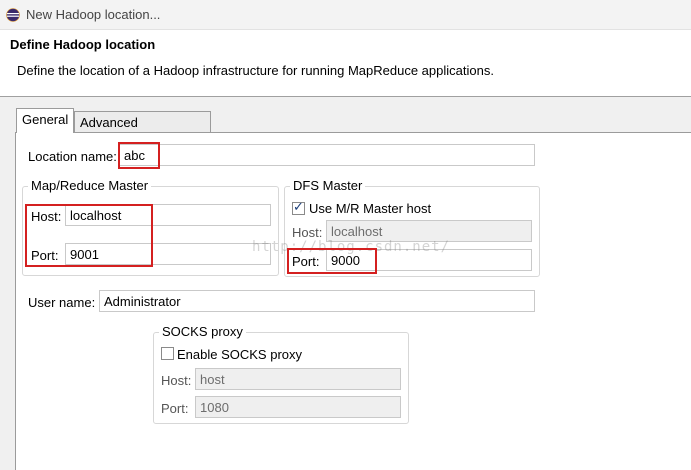 Image resolution: width=691 pixels, height=470 pixels. What do you see at coordinates (83, 44) in the screenshot?
I see `page-title: Define Hadoop location` at bounding box center [83, 44].